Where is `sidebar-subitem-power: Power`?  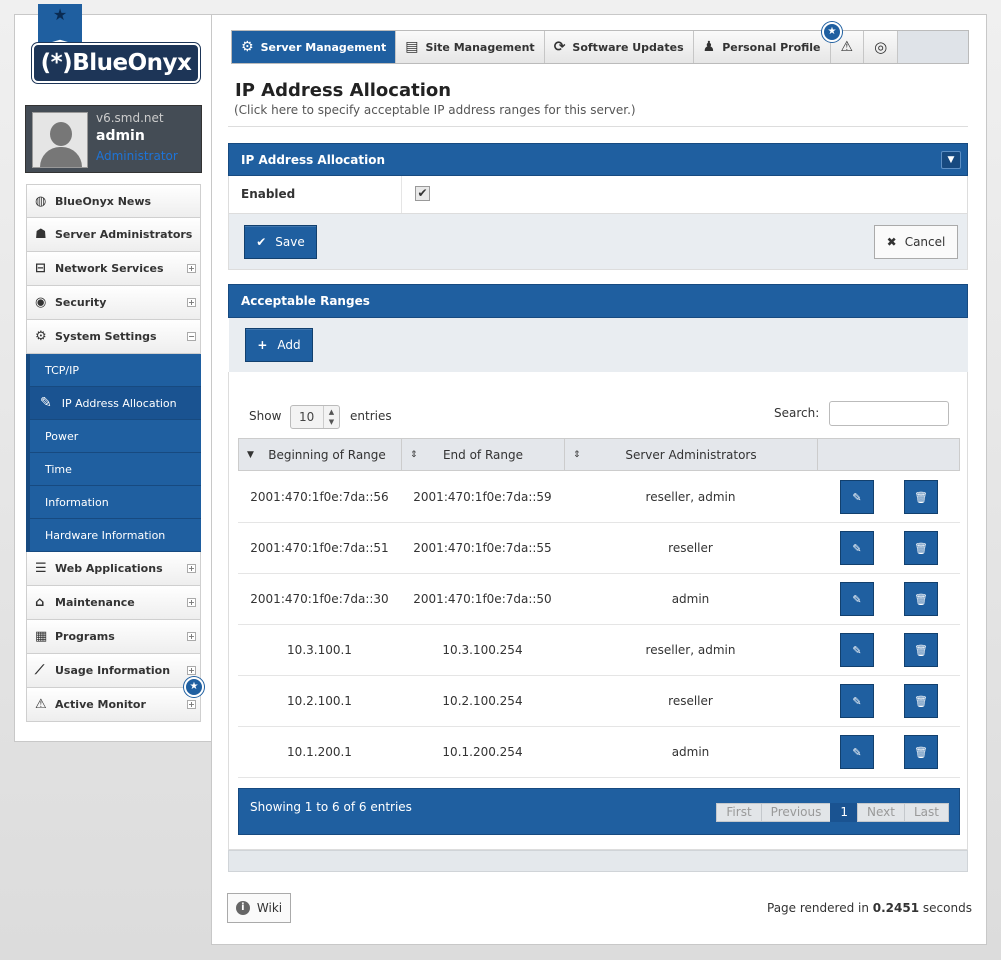
sidebar-subitem-power: Power is located at coordinates (113, 436).